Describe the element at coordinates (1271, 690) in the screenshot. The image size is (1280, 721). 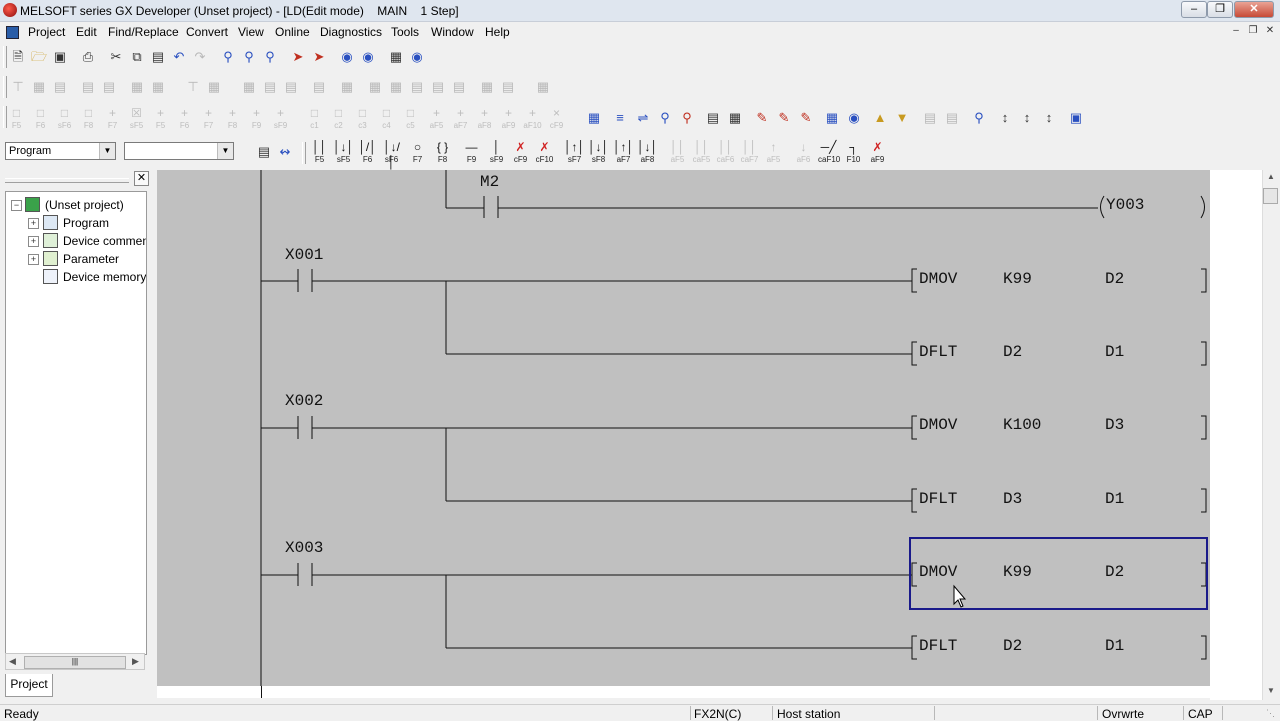
I see `scroll-down-icon: ▼` at that location.